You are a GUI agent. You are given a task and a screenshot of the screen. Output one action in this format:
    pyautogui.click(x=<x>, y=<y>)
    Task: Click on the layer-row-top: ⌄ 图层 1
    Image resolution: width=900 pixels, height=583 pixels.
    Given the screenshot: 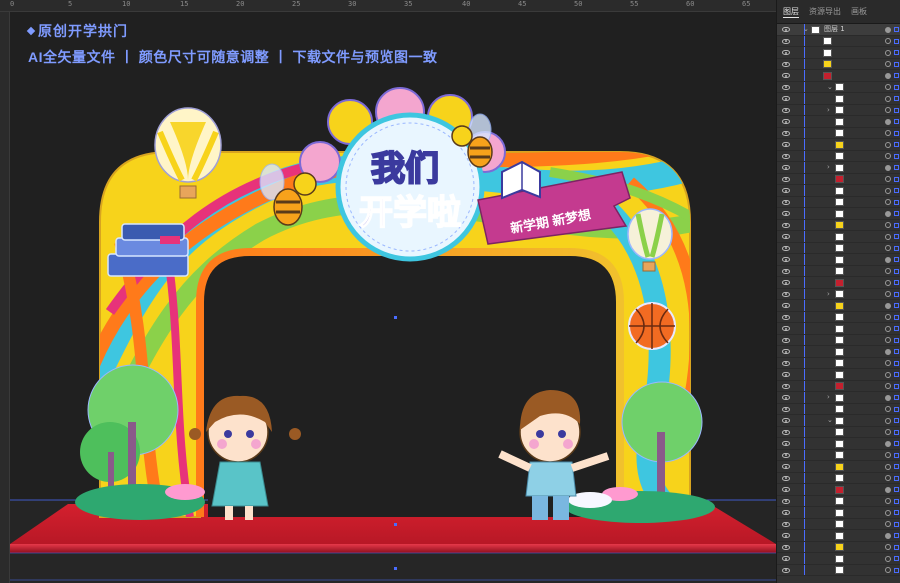 What is the action you would take?
    pyautogui.click(x=838, y=30)
    